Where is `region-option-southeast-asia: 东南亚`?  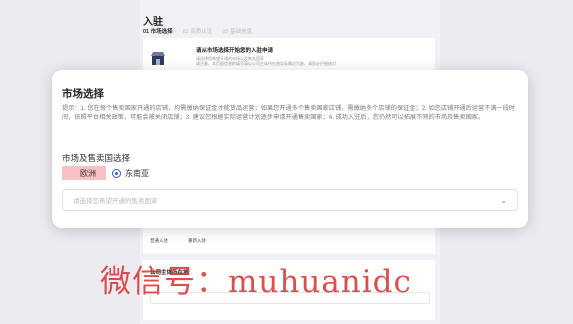
region-option-southeast-asia: 东南亚 is located at coordinates (130, 173).